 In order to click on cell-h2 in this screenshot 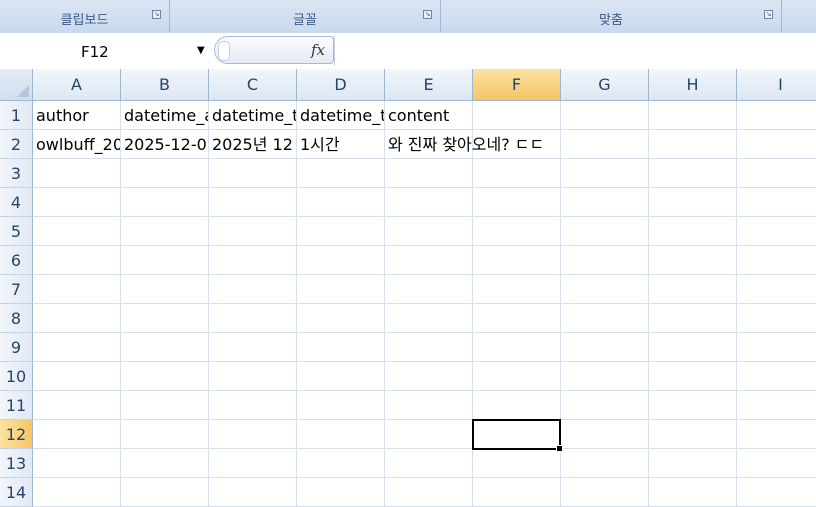, I will do `click(693, 144)`.